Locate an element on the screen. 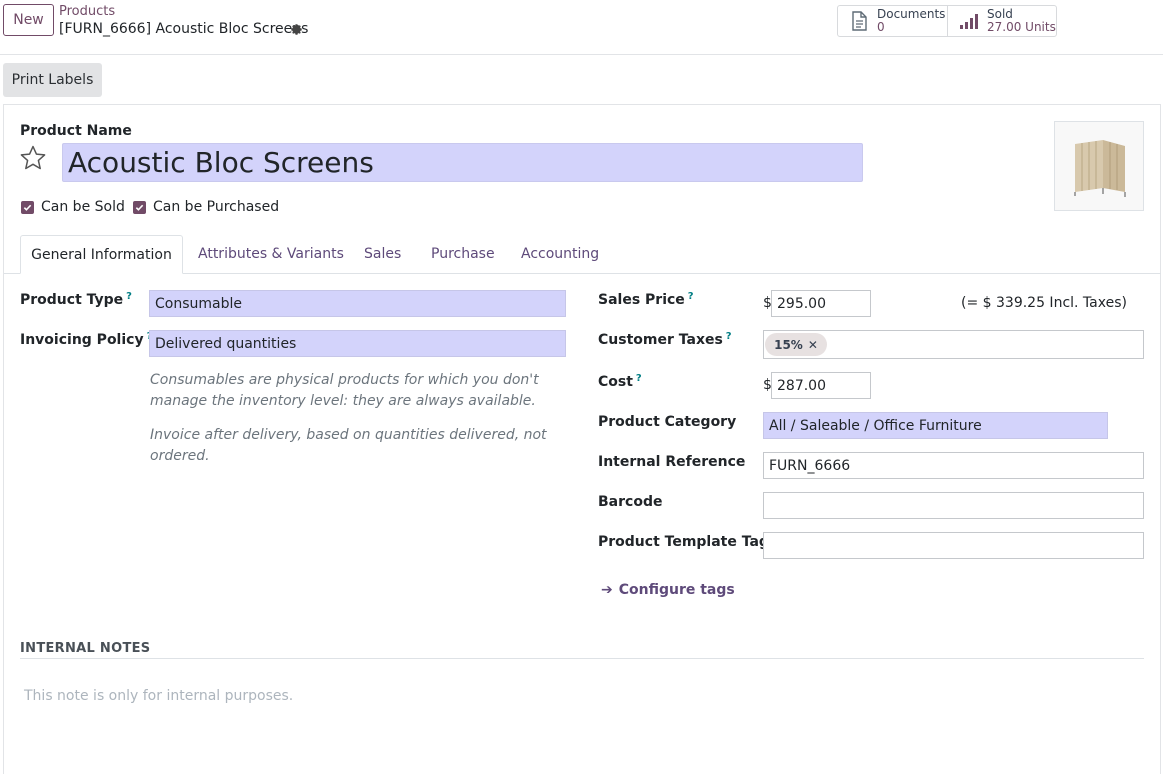 This screenshot has width=1163, height=778. configure-tags-label: Configure tags is located at coordinates (676, 590).